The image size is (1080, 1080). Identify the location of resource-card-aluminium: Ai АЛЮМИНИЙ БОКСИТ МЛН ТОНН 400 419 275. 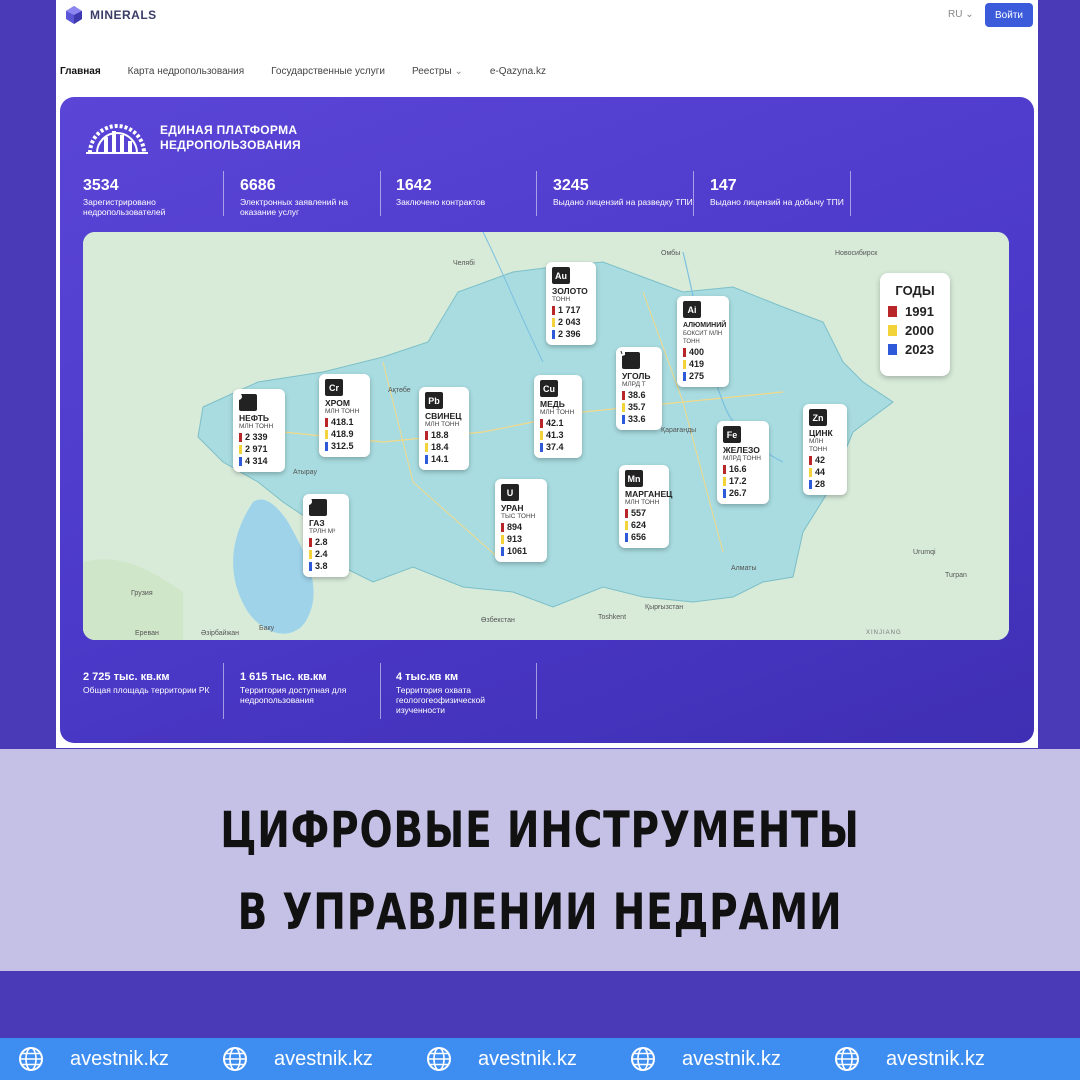
(703, 341).